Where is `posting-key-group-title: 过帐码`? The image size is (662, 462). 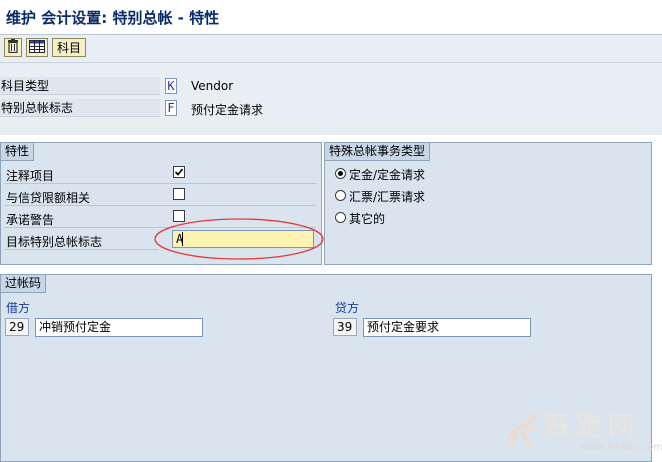 posting-key-group-title: 过帐码 is located at coordinates (24, 284).